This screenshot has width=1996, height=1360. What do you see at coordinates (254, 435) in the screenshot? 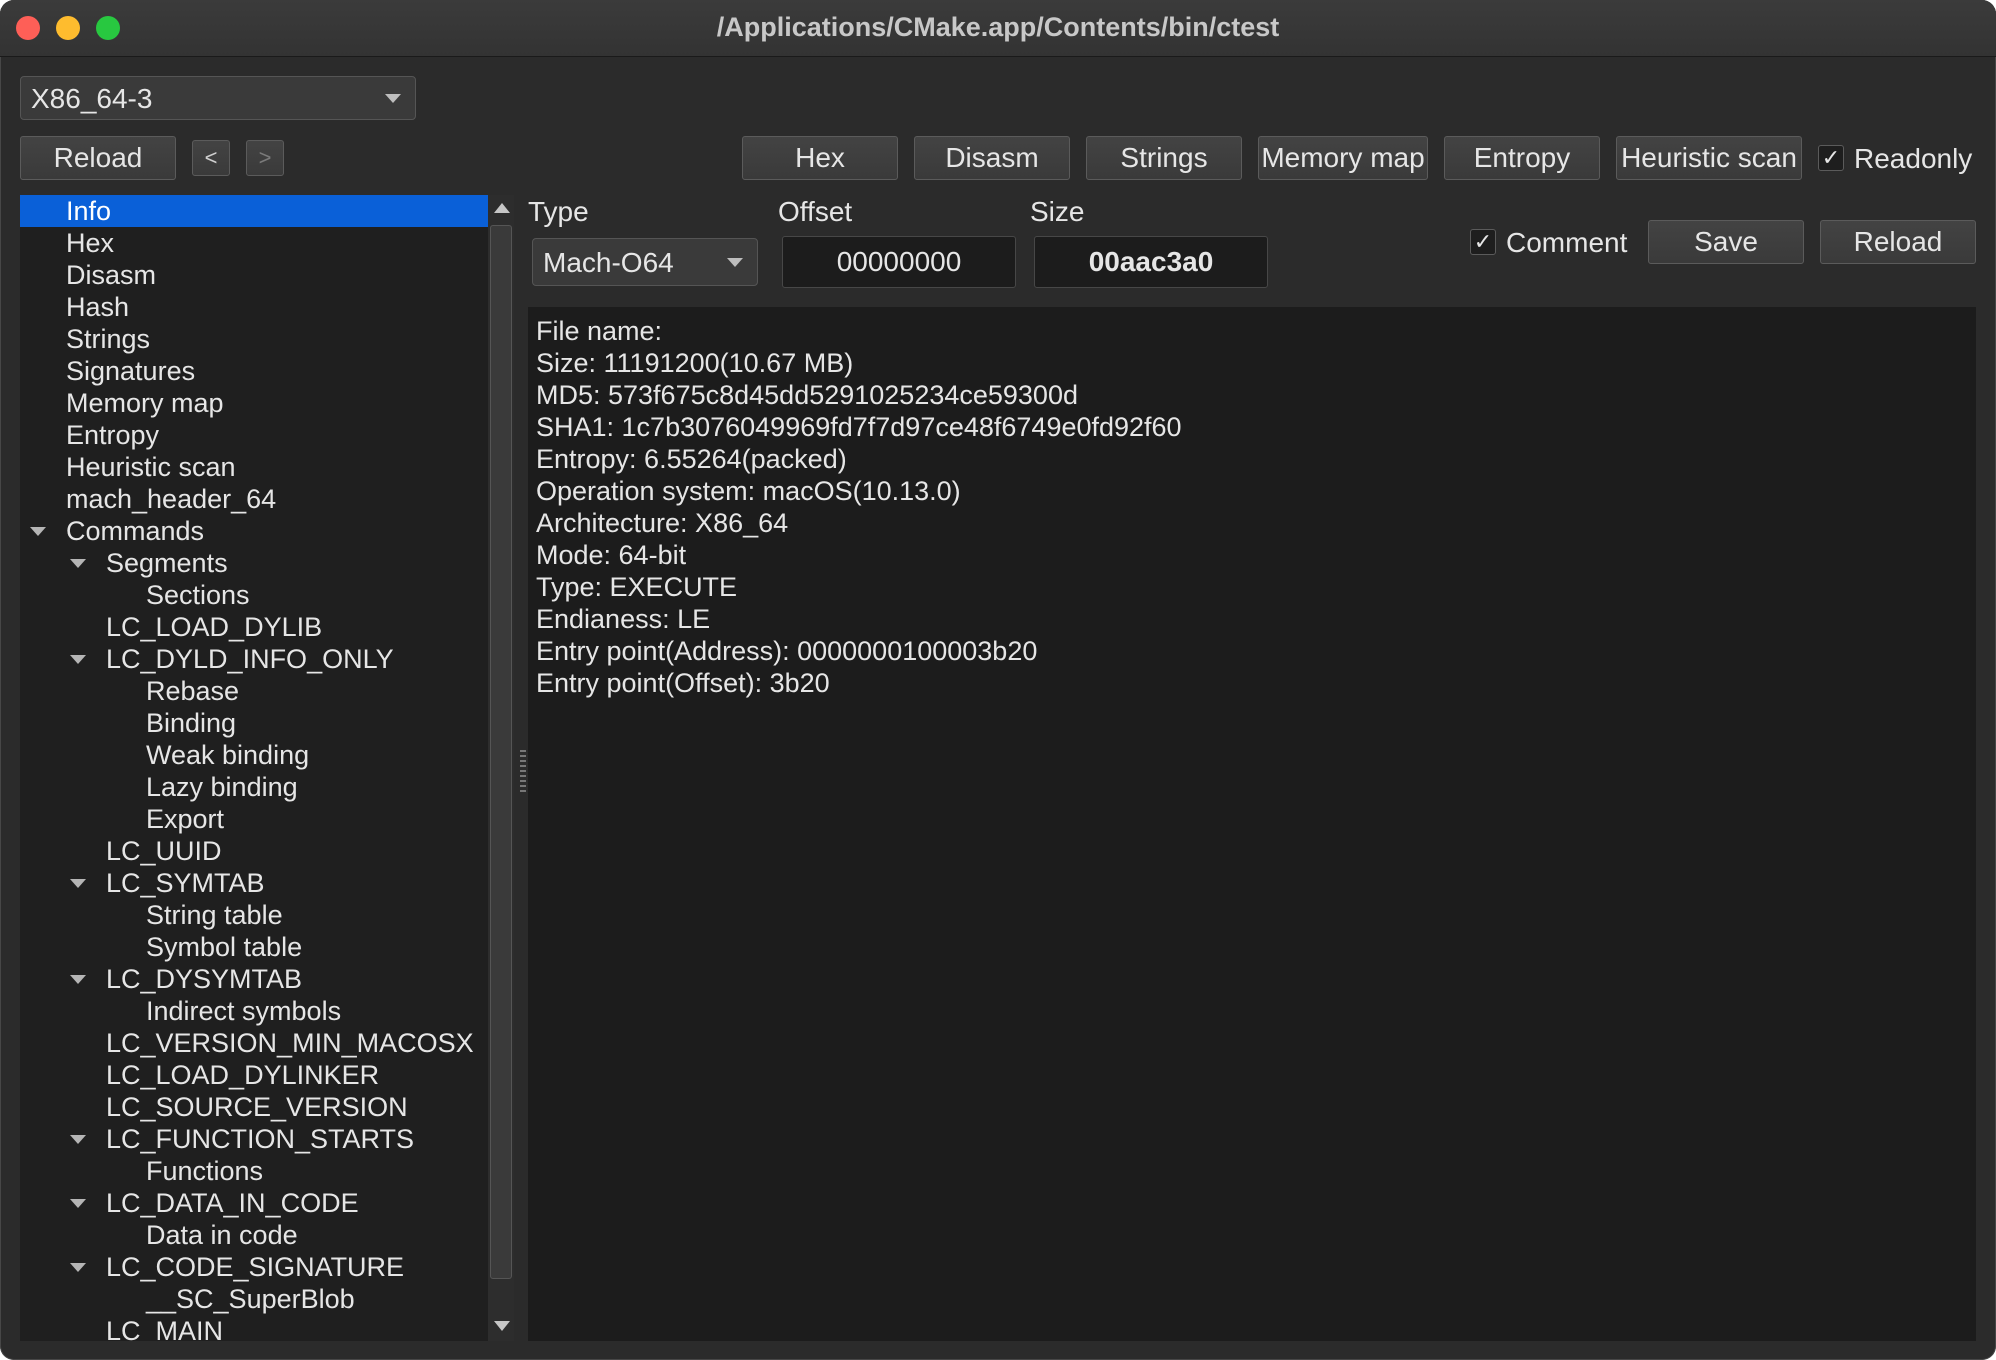
I see `tree-item: Entropy` at bounding box center [254, 435].